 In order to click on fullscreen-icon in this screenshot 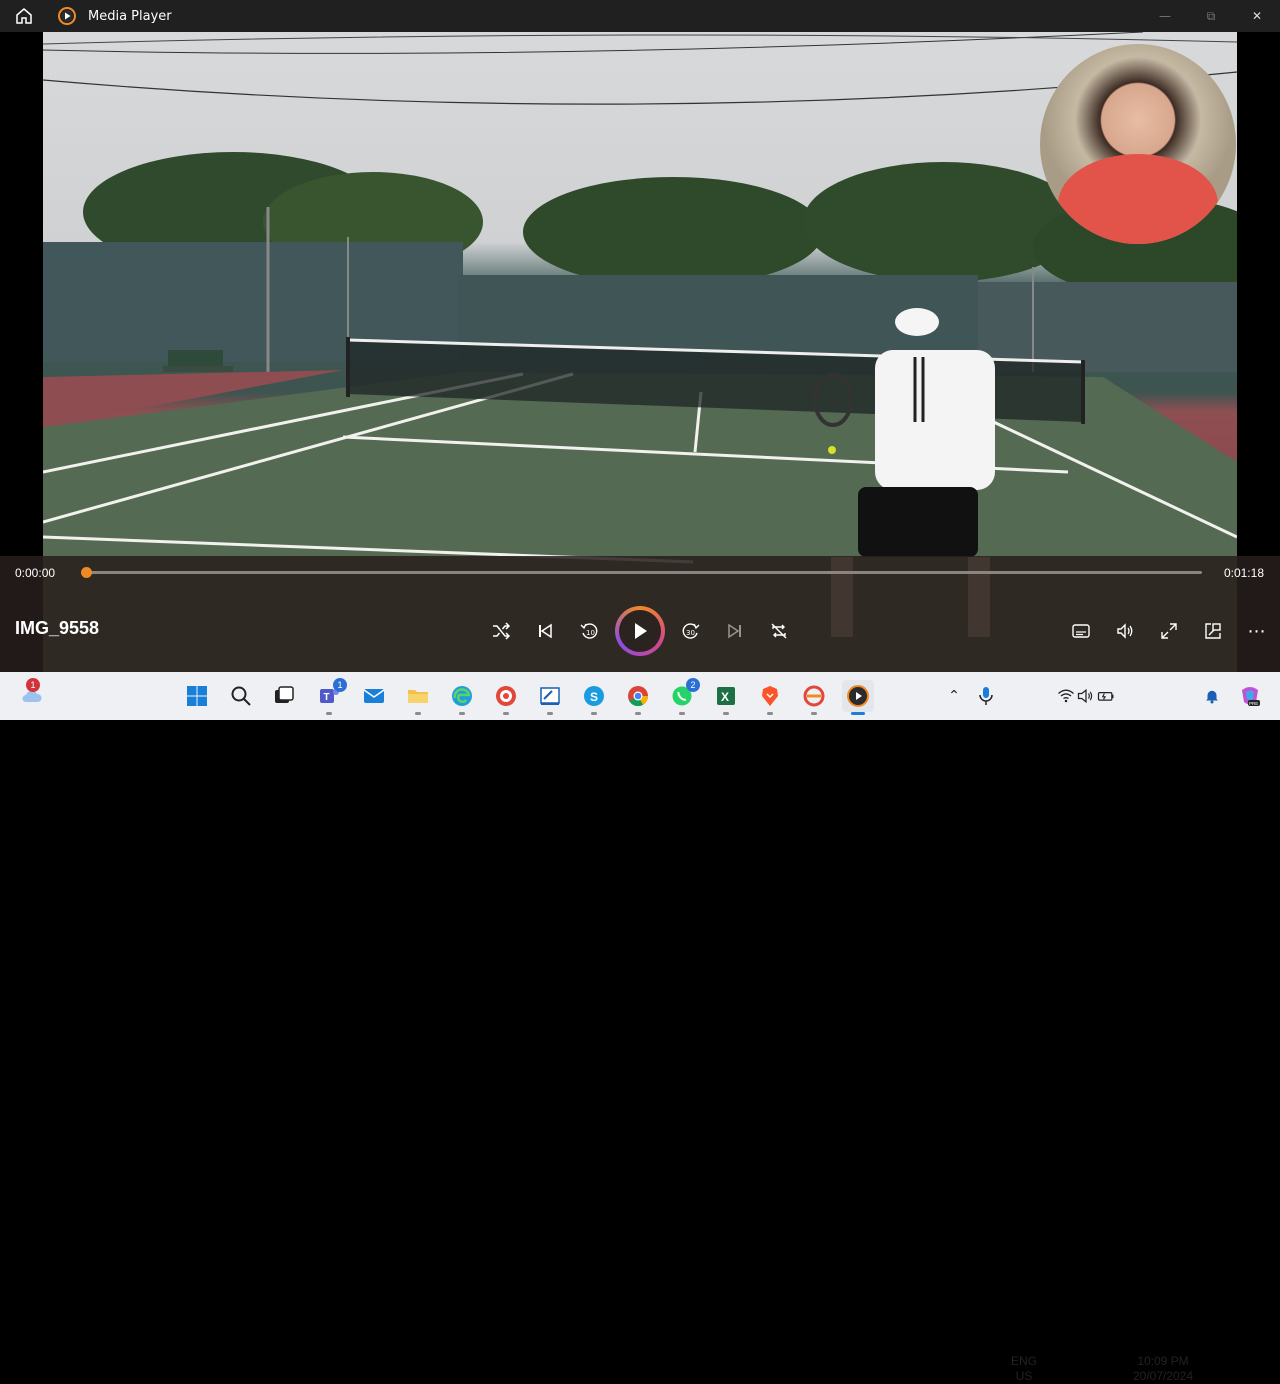, I will do `click(1169, 631)`.